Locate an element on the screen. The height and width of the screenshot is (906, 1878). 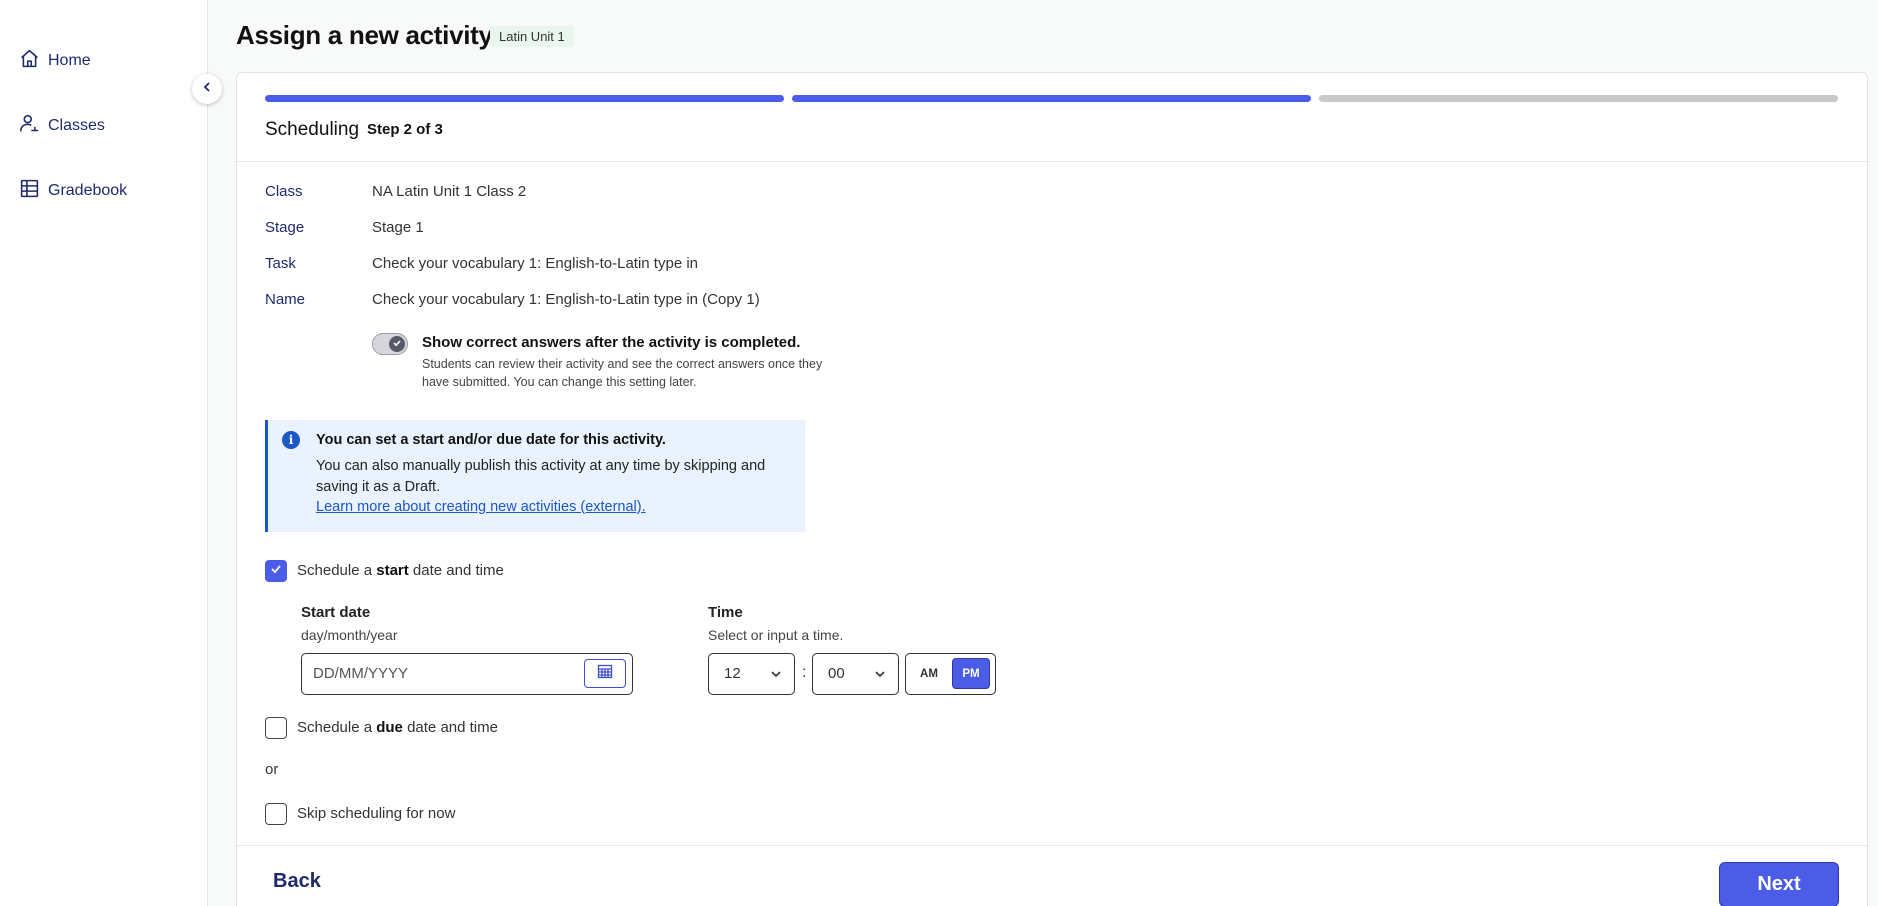
footer-divider is located at coordinates (1052, 845).